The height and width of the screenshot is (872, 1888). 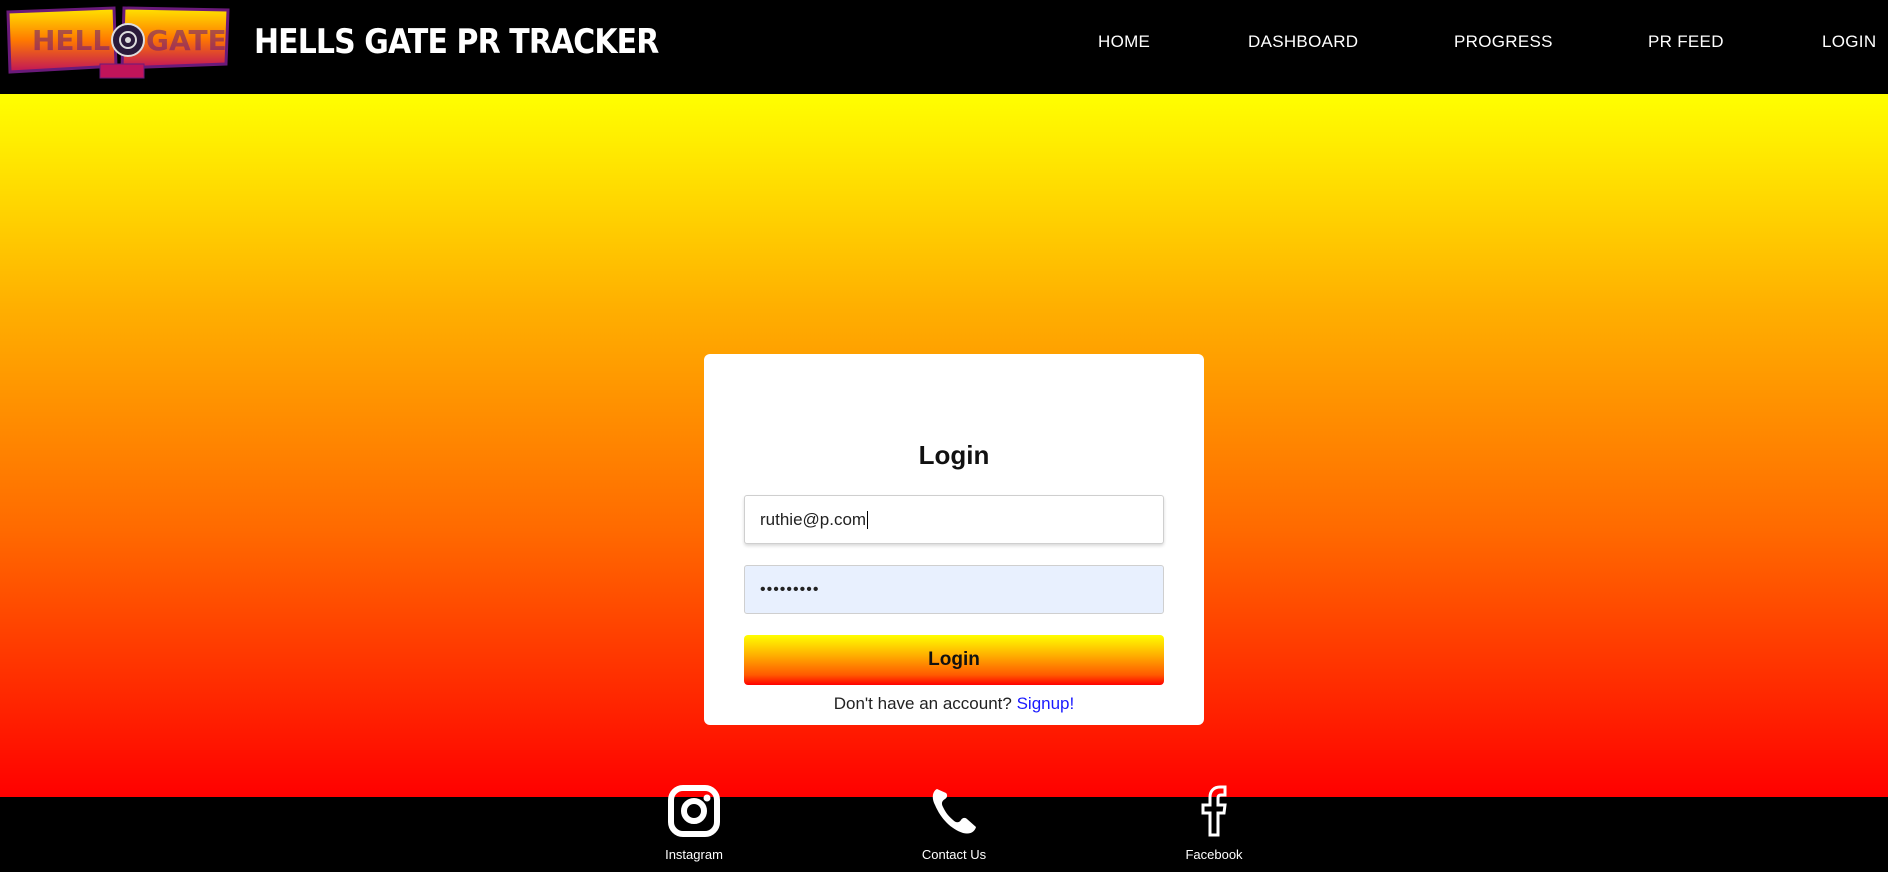 I want to click on nav-login: LOGIN, so click(x=1849, y=42).